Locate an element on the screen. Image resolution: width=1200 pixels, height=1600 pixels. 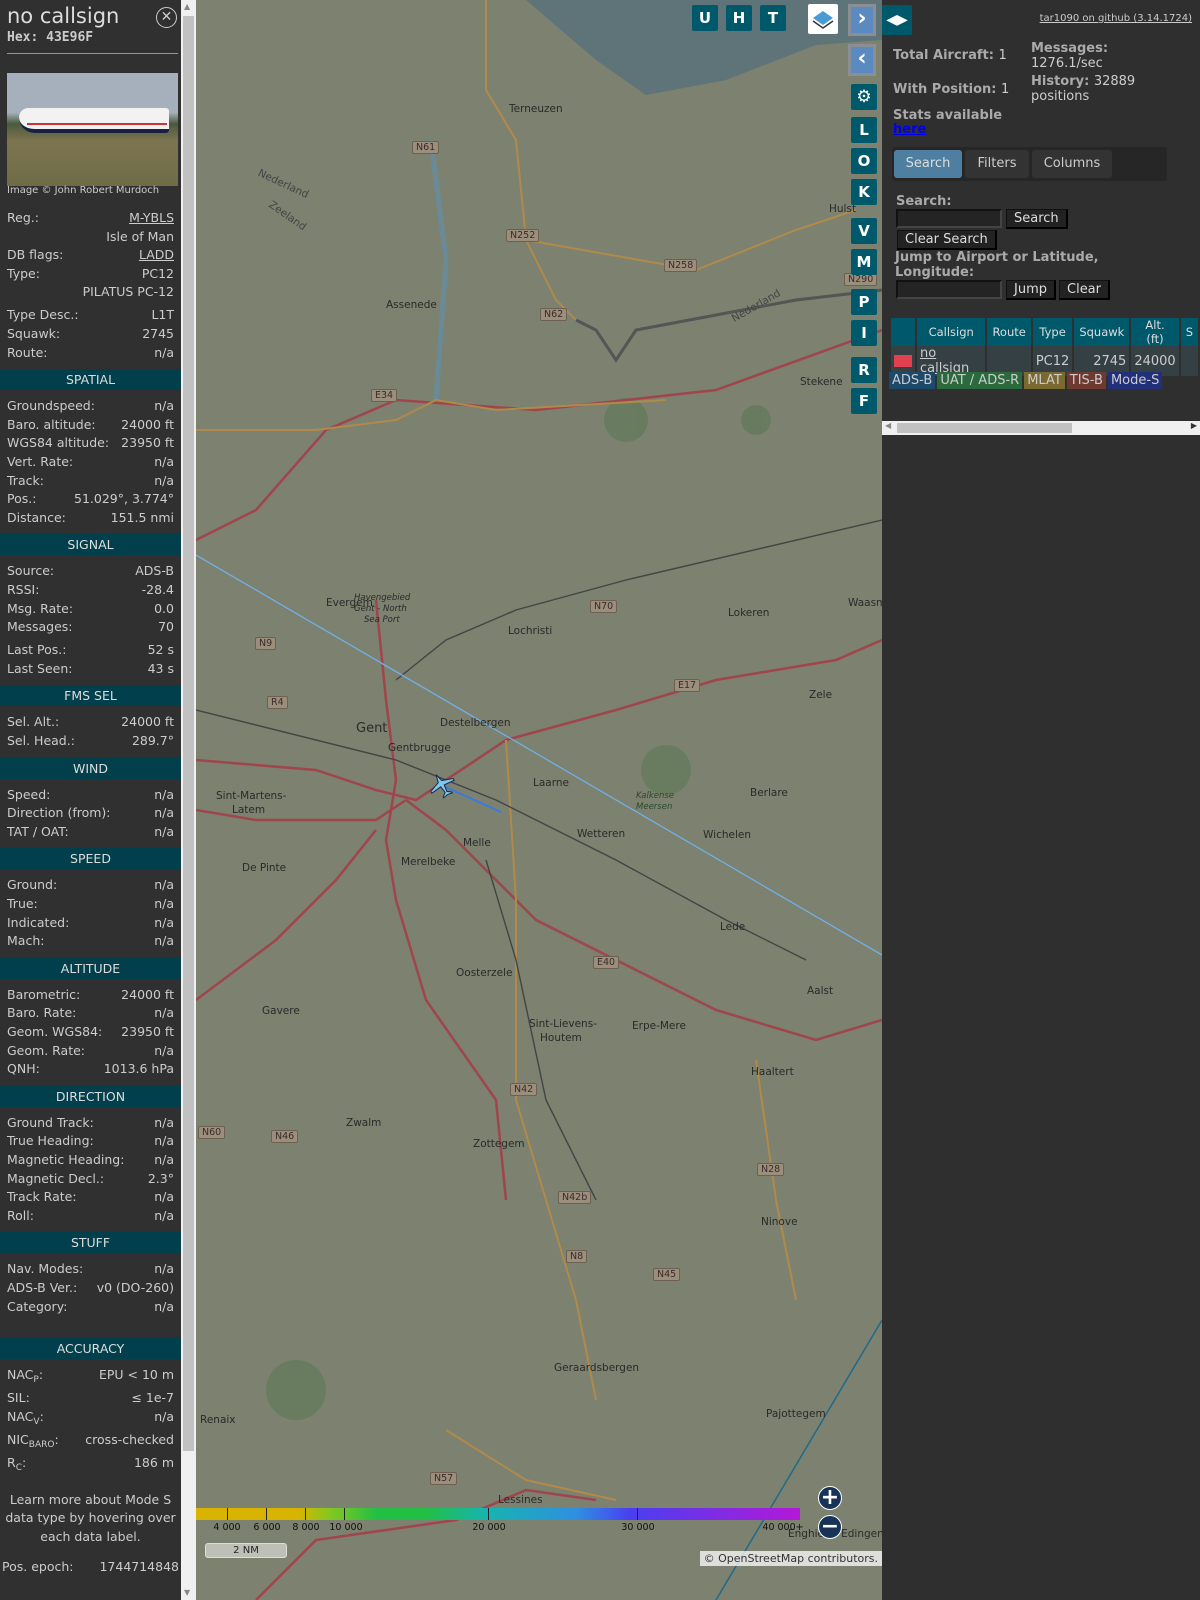
clear-search-button: Clear Search is located at coordinates (947, 240).